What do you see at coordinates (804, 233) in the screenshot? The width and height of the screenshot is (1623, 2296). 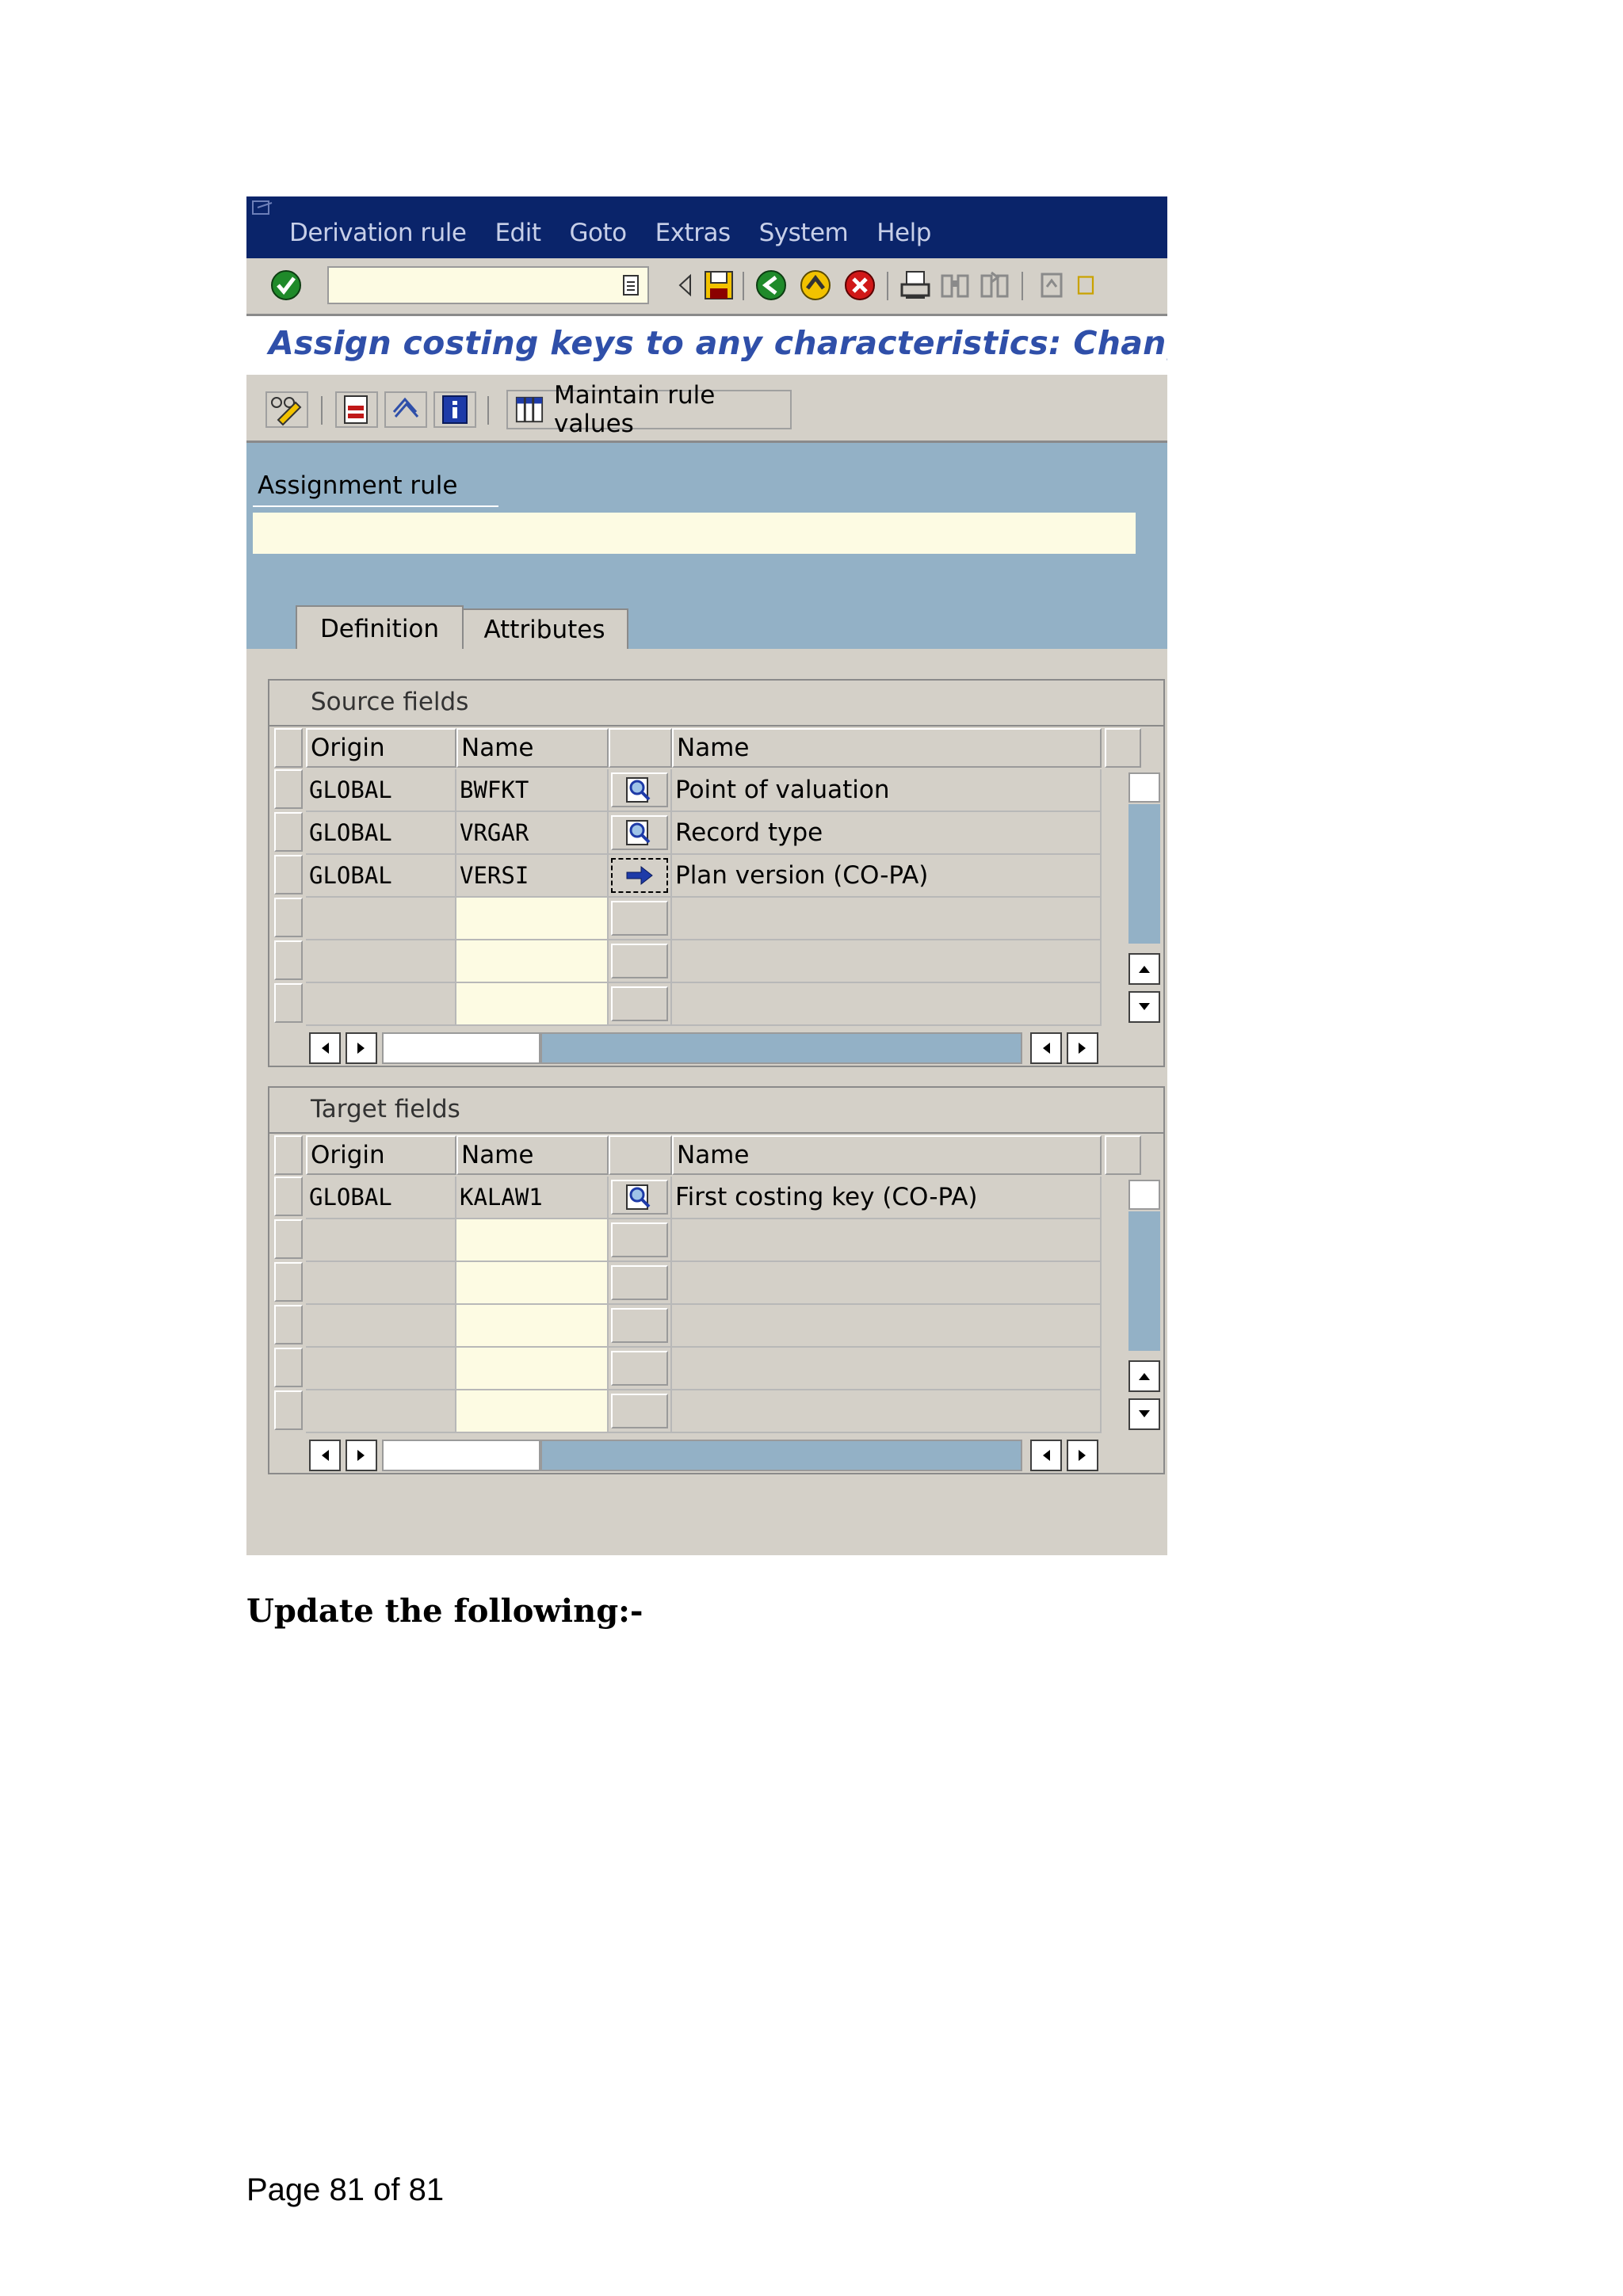 I see `menu-system: System` at bounding box center [804, 233].